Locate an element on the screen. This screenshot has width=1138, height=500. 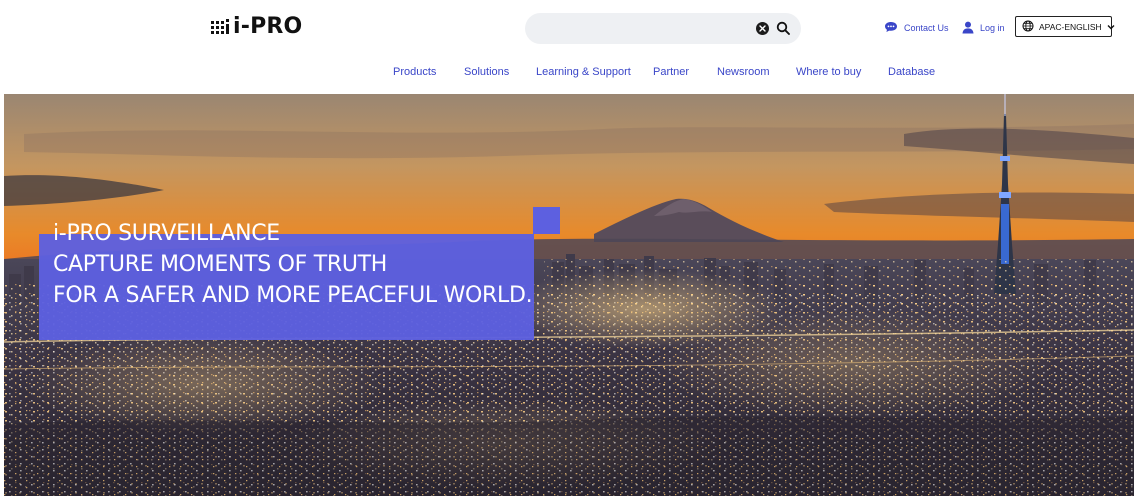
login-label: Log in is located at coordinates (992, 28).